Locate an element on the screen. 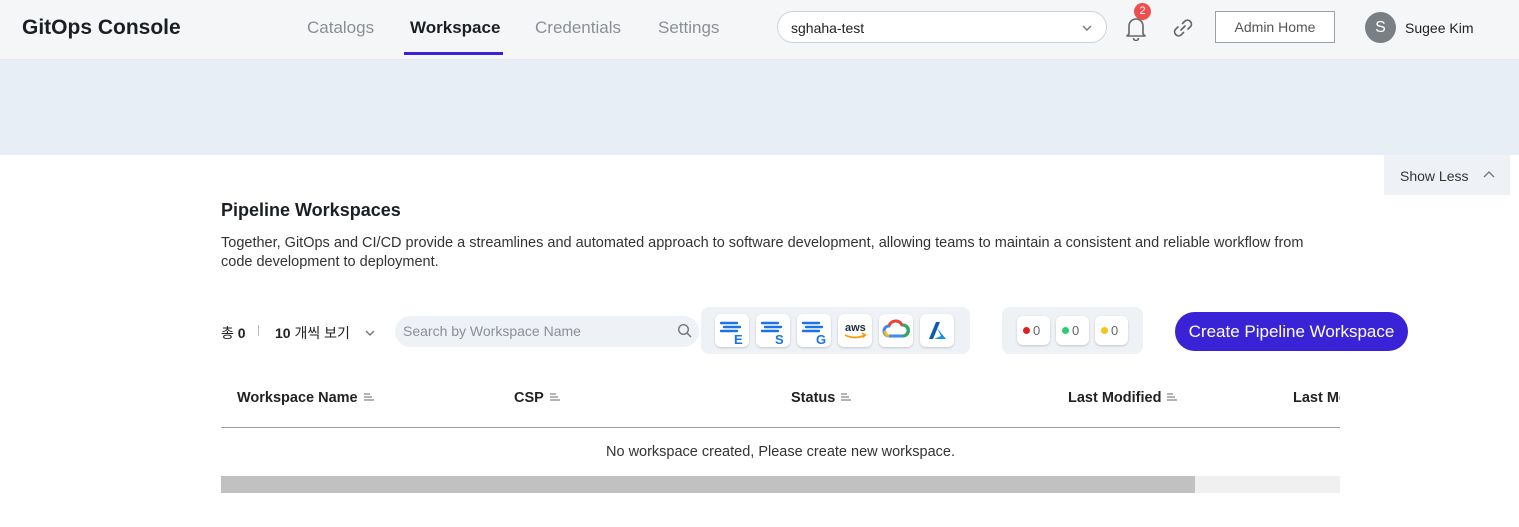  filter-g-letter: G is located at coordinates (821, 339).